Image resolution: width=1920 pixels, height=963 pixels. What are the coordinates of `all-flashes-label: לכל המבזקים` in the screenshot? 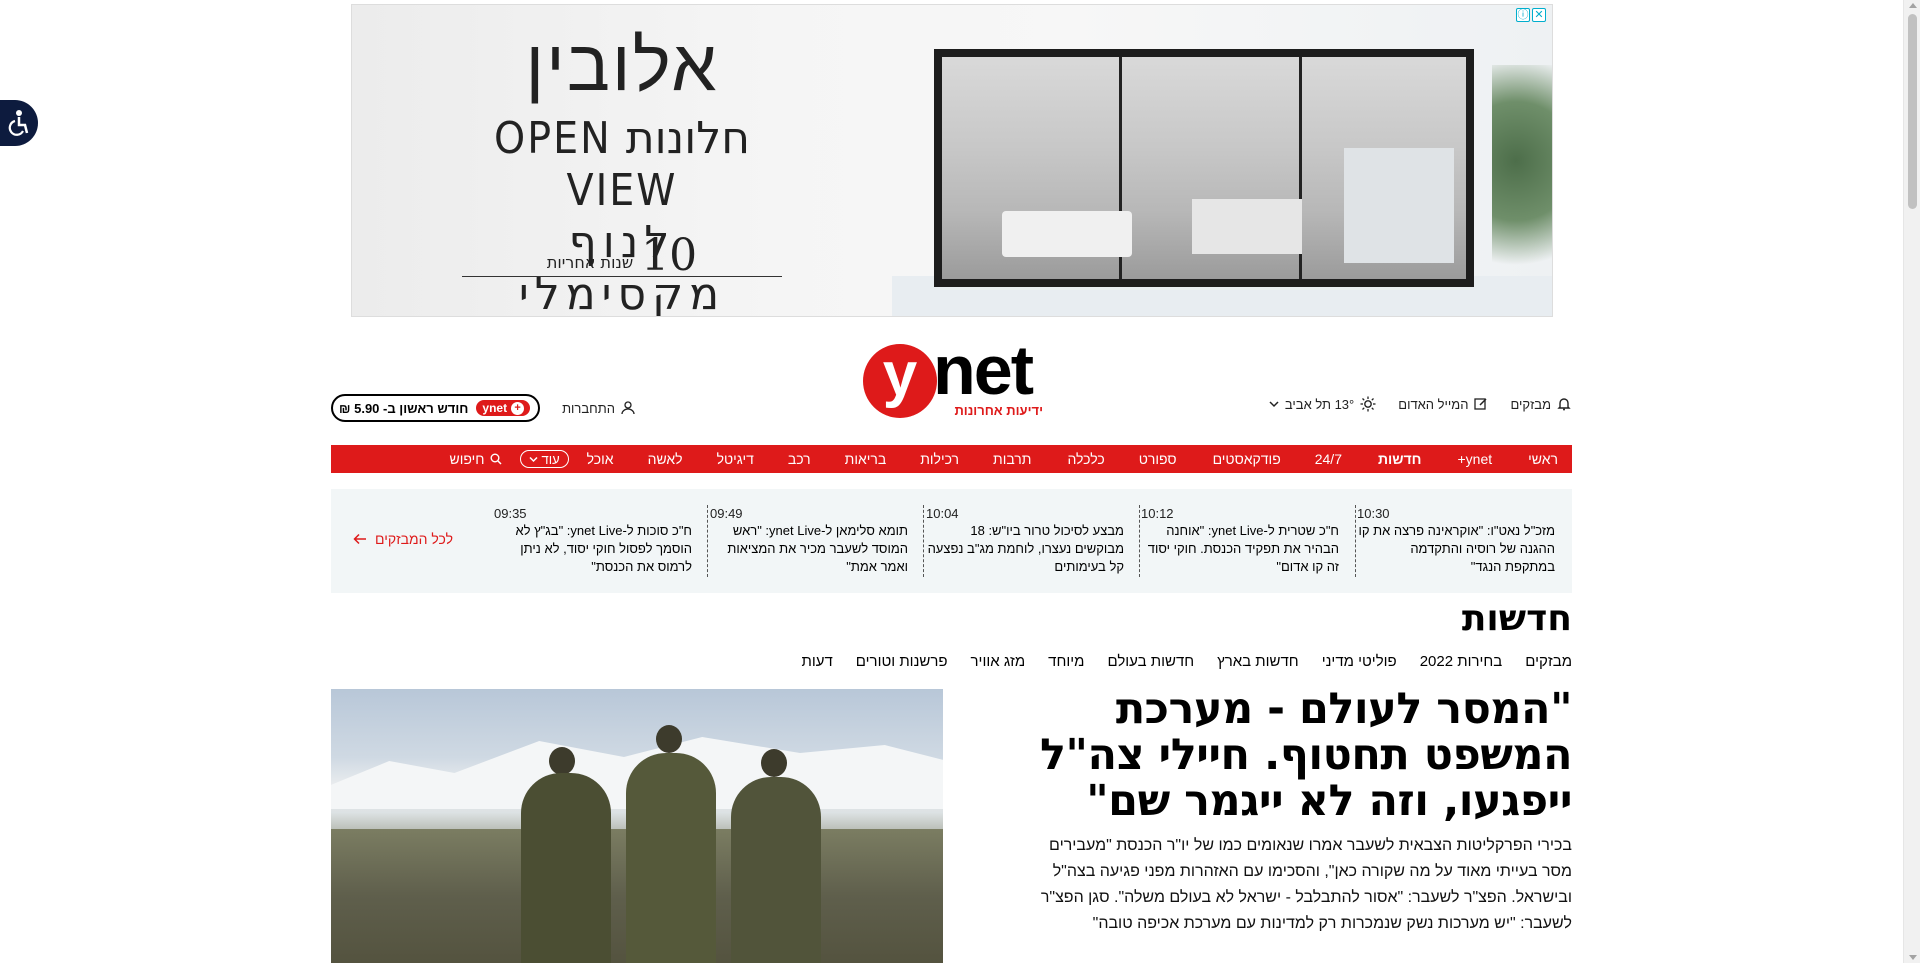 It's located at (414, 539).